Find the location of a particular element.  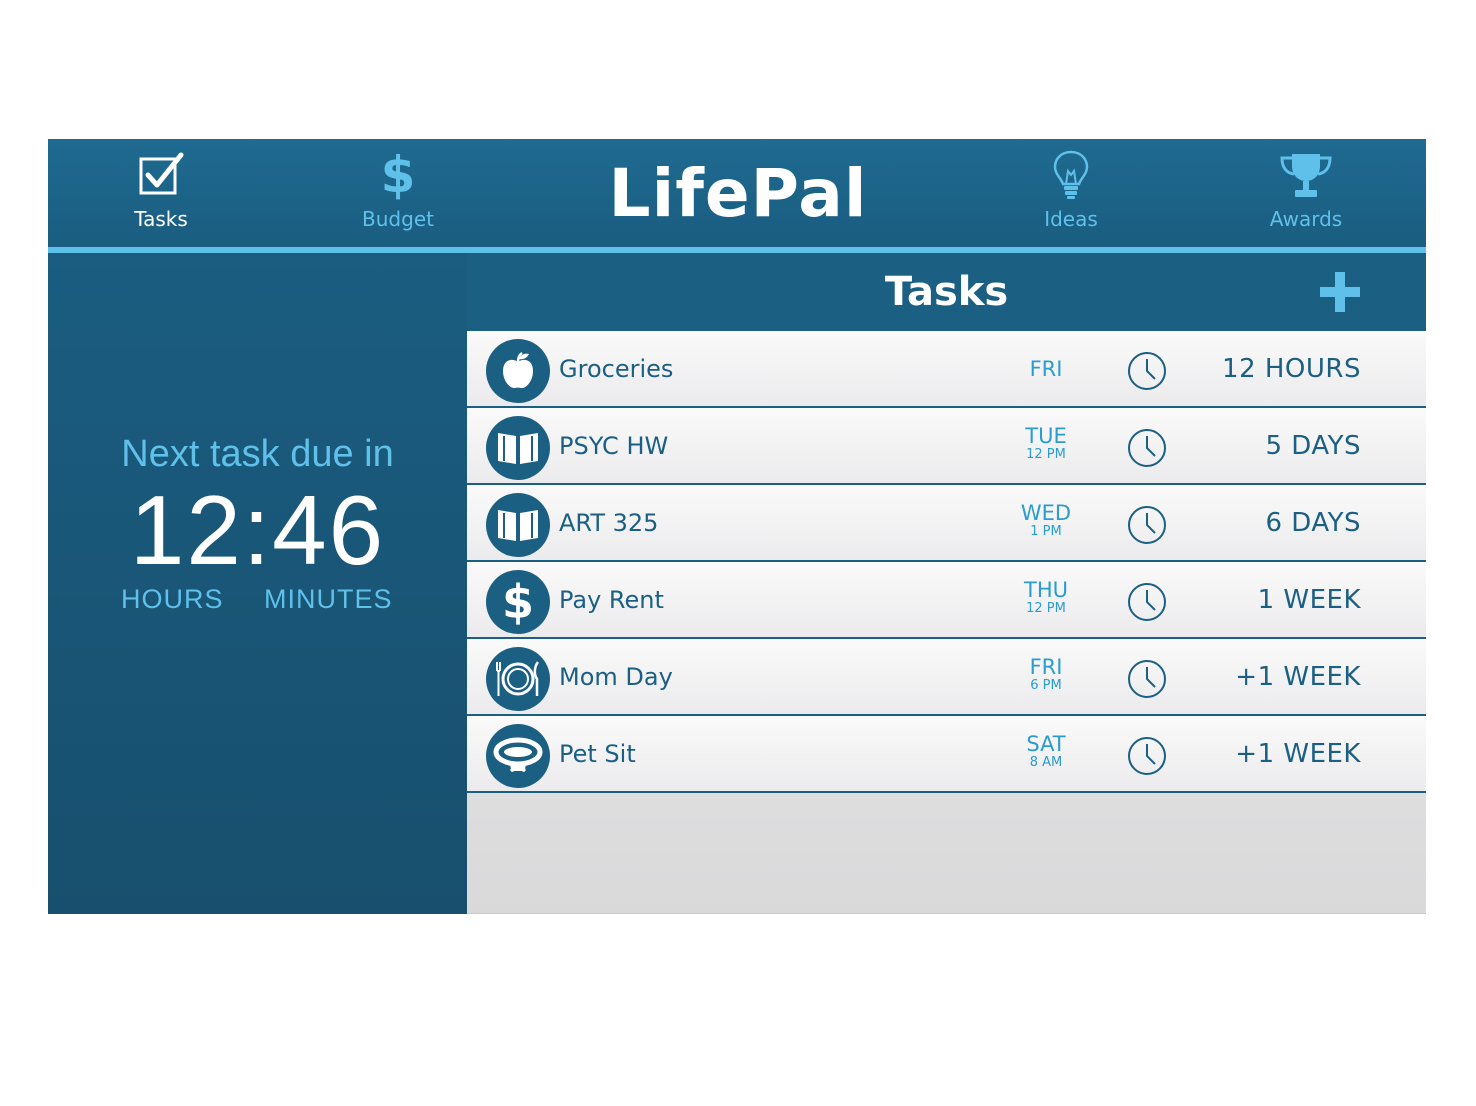

task-name: PSYC HW is located at coordinates (614, 446).